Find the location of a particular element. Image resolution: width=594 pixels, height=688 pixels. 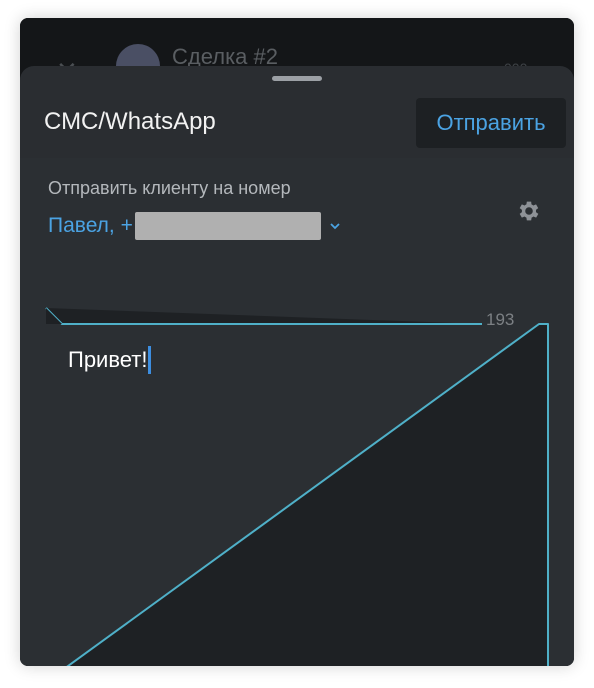

char-counter: 193 is located at coordinates (500, 319).